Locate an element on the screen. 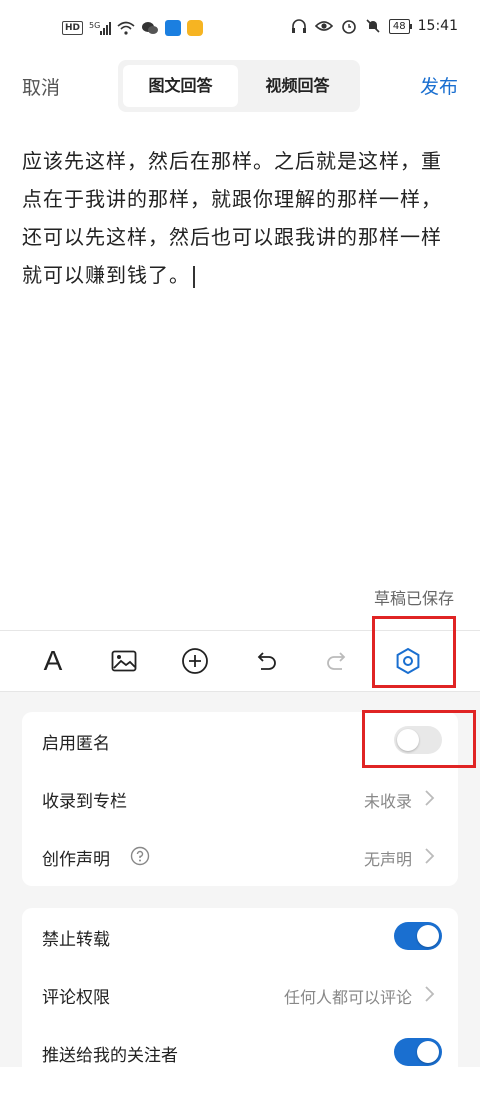 This screenshot has height=1108, width=480. top-bar: 取消 图文回答 视频回答 发布 is located at coordinates (240, 86).